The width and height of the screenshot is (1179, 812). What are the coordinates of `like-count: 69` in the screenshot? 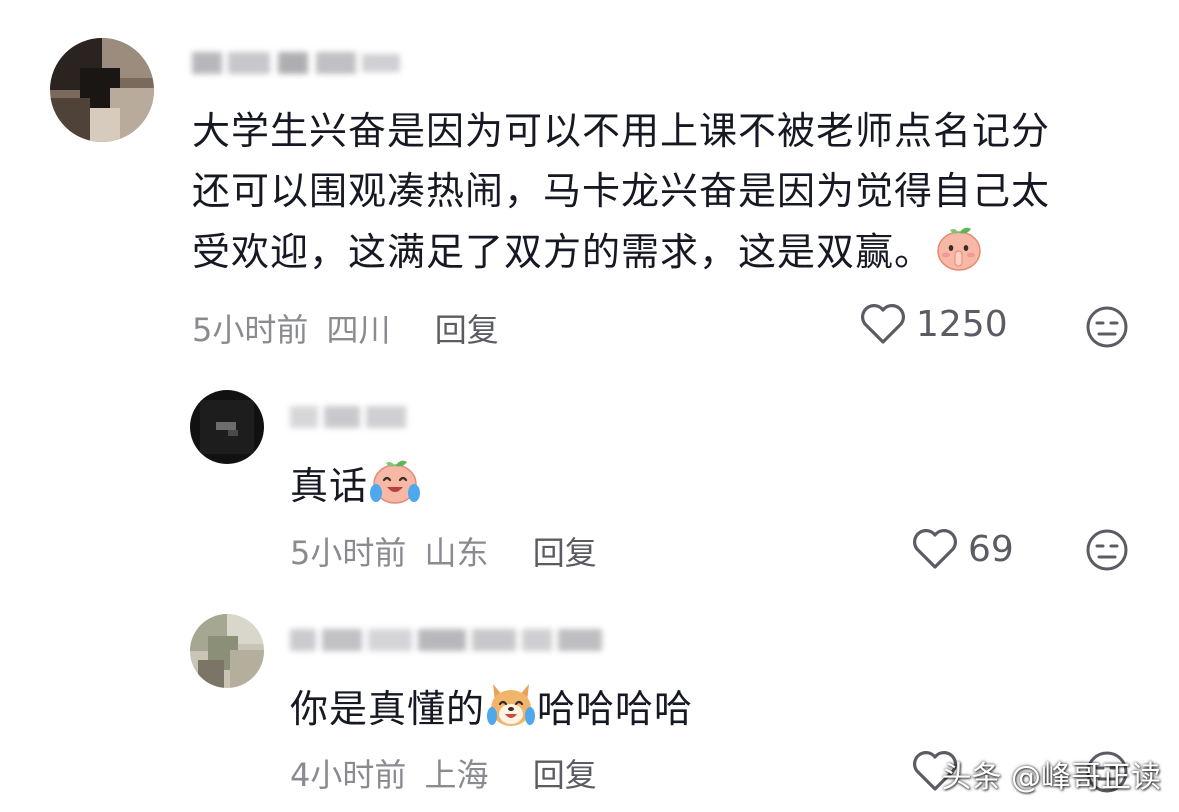 It's located at (991, 549).